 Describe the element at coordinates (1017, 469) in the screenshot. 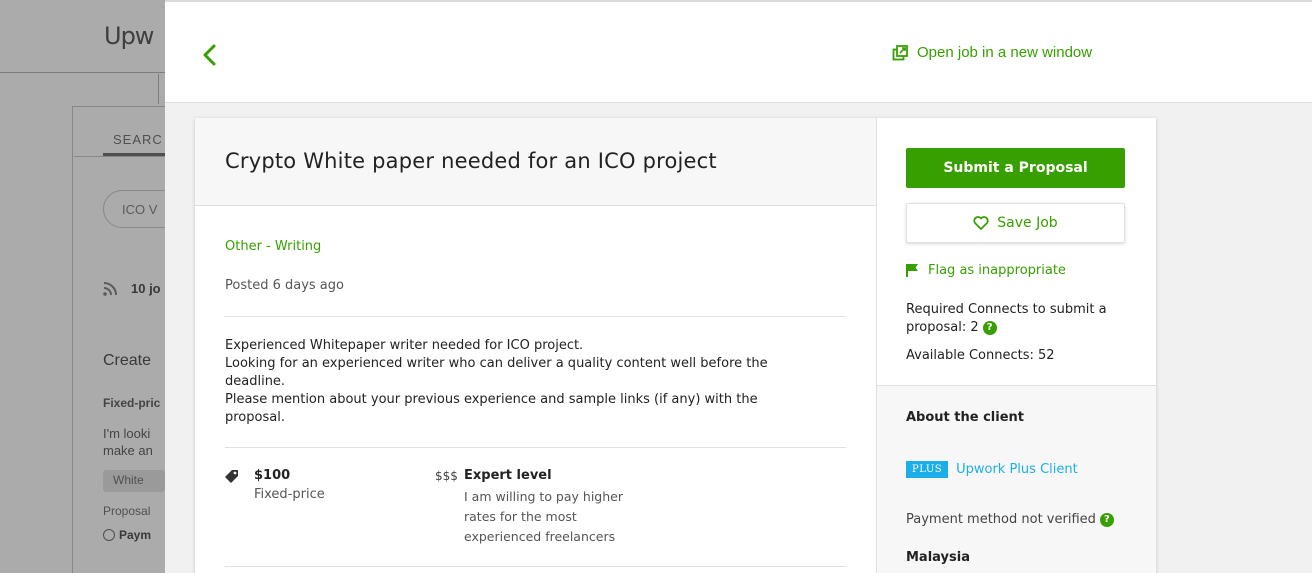

I see `plus-client-label: Upwork Plus Client` at that location.